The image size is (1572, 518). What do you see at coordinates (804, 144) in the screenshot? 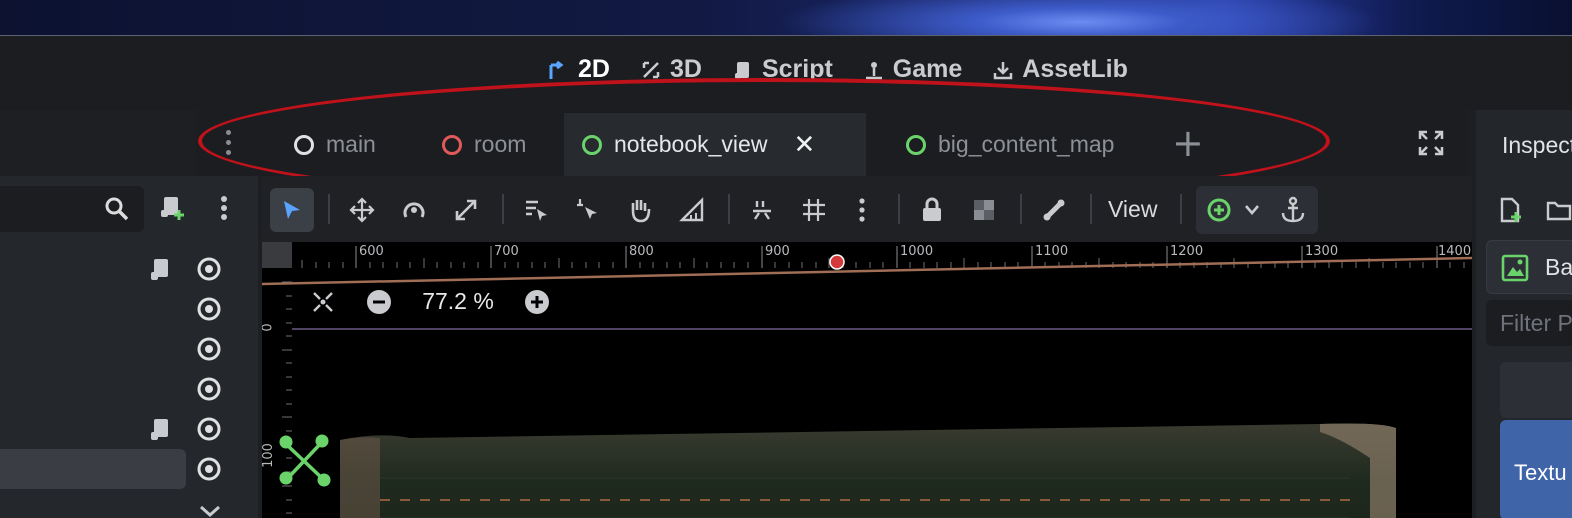
I see `close-icon: ✕` at bounding box center [804, 144].